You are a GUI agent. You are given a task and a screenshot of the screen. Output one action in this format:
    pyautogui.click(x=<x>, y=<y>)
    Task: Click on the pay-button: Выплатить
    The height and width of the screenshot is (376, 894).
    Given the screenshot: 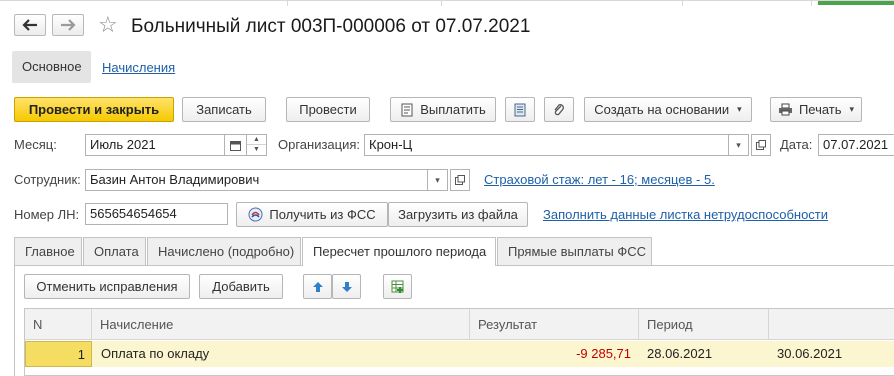 What is the action you would take?
    pyautogui.click(x=443, y=109)
    